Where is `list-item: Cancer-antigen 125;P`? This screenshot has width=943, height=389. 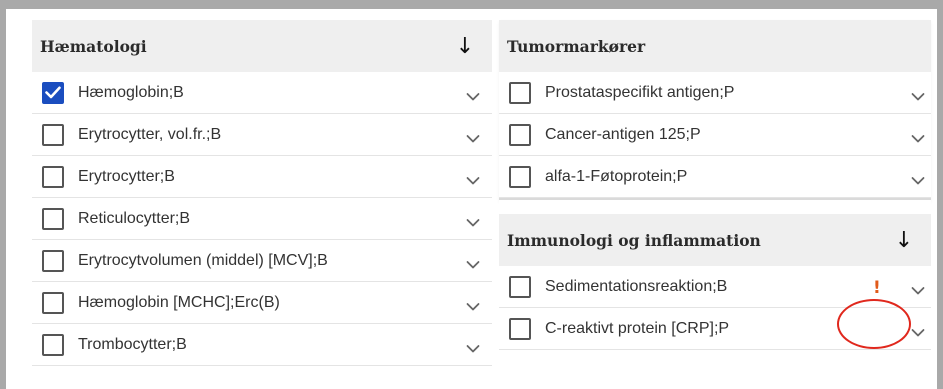
list-item: Cancer-antigen 125;P is located at coordinates (715, 135).